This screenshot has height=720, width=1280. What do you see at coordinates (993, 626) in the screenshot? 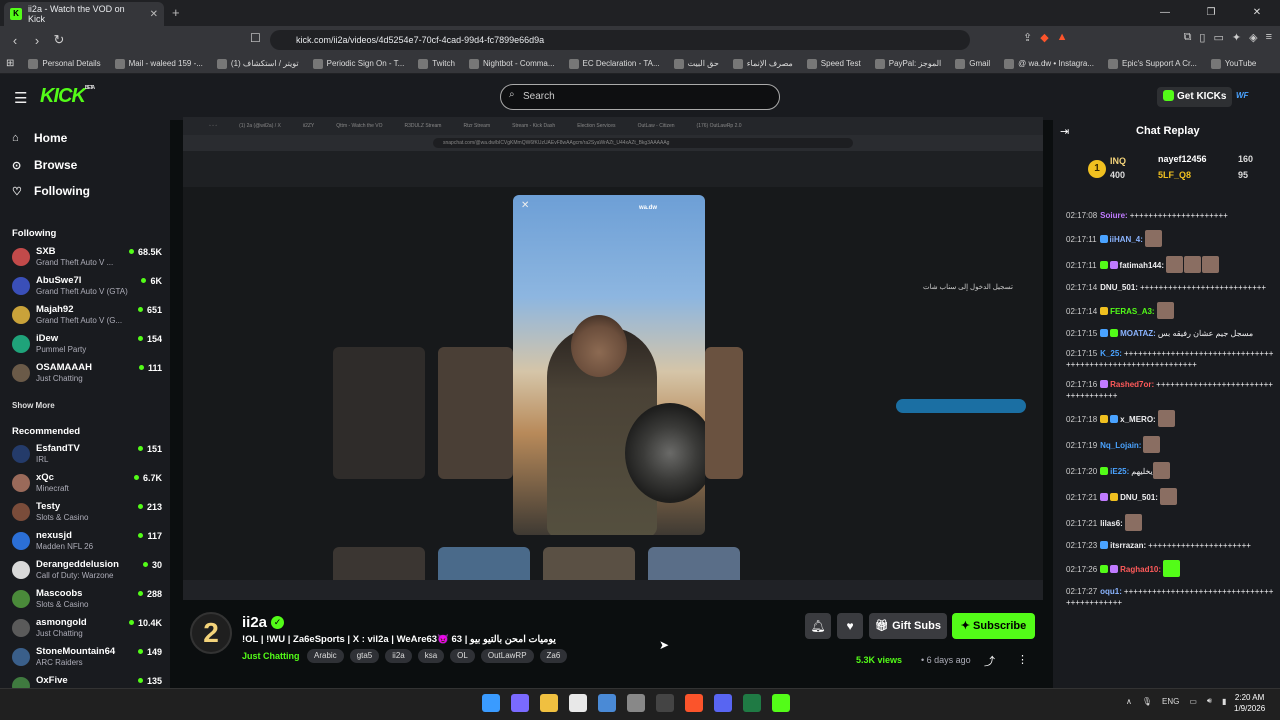
I see `subscribe-button: ✦ Subscribe` at bounding box center [993, 626].